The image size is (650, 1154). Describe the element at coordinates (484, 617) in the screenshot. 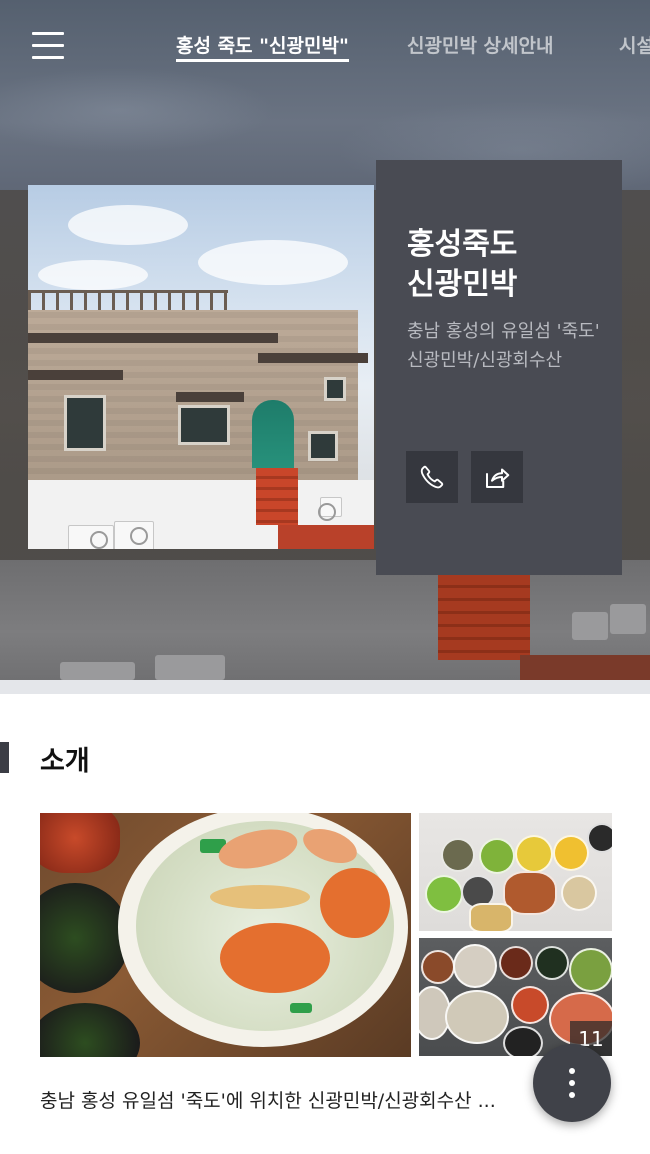

I see `hero-background-stairs` at that location.